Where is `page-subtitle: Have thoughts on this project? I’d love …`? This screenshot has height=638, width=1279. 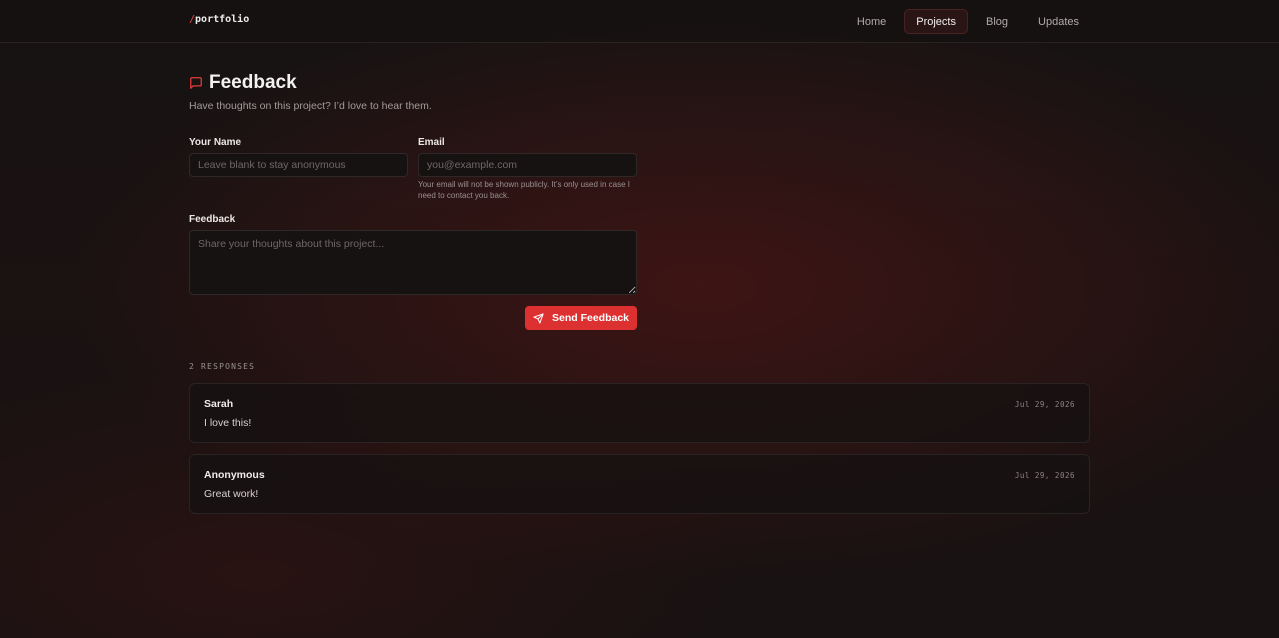 page-subtitle: Have thoughts on this project? I’d love … is located at coordinates (310, 106).